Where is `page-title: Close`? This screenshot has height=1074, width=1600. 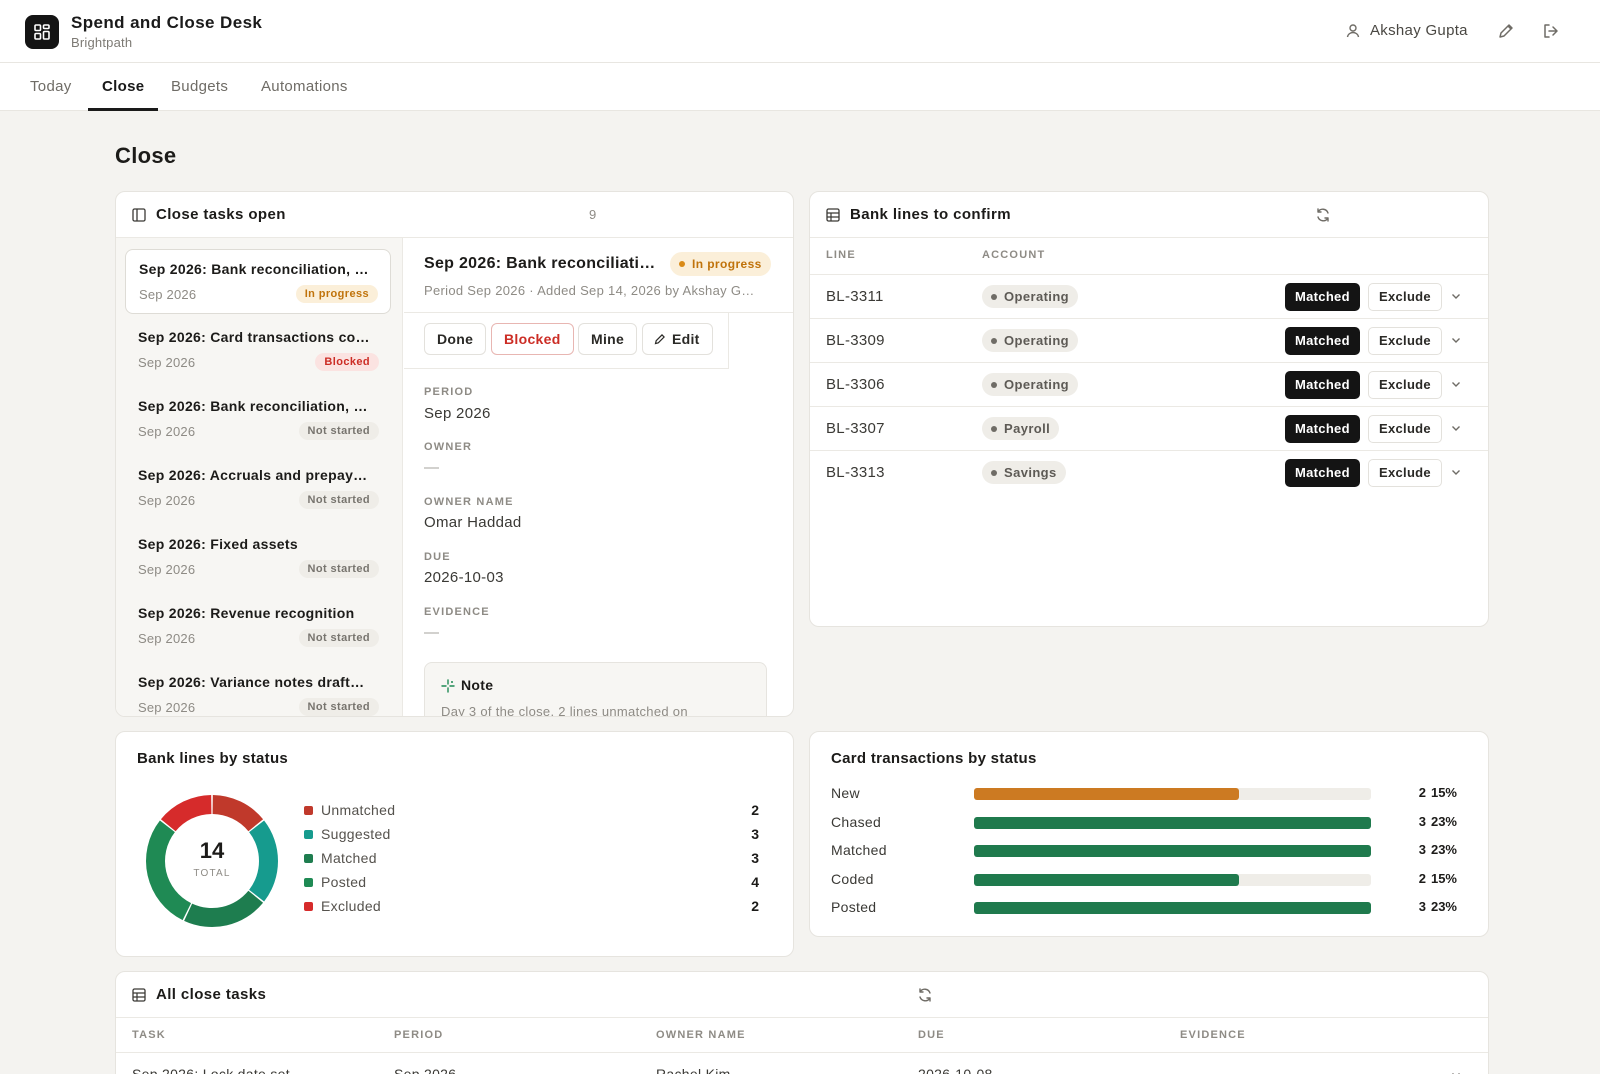
page-title: Close is located at coordinates (146, 155).